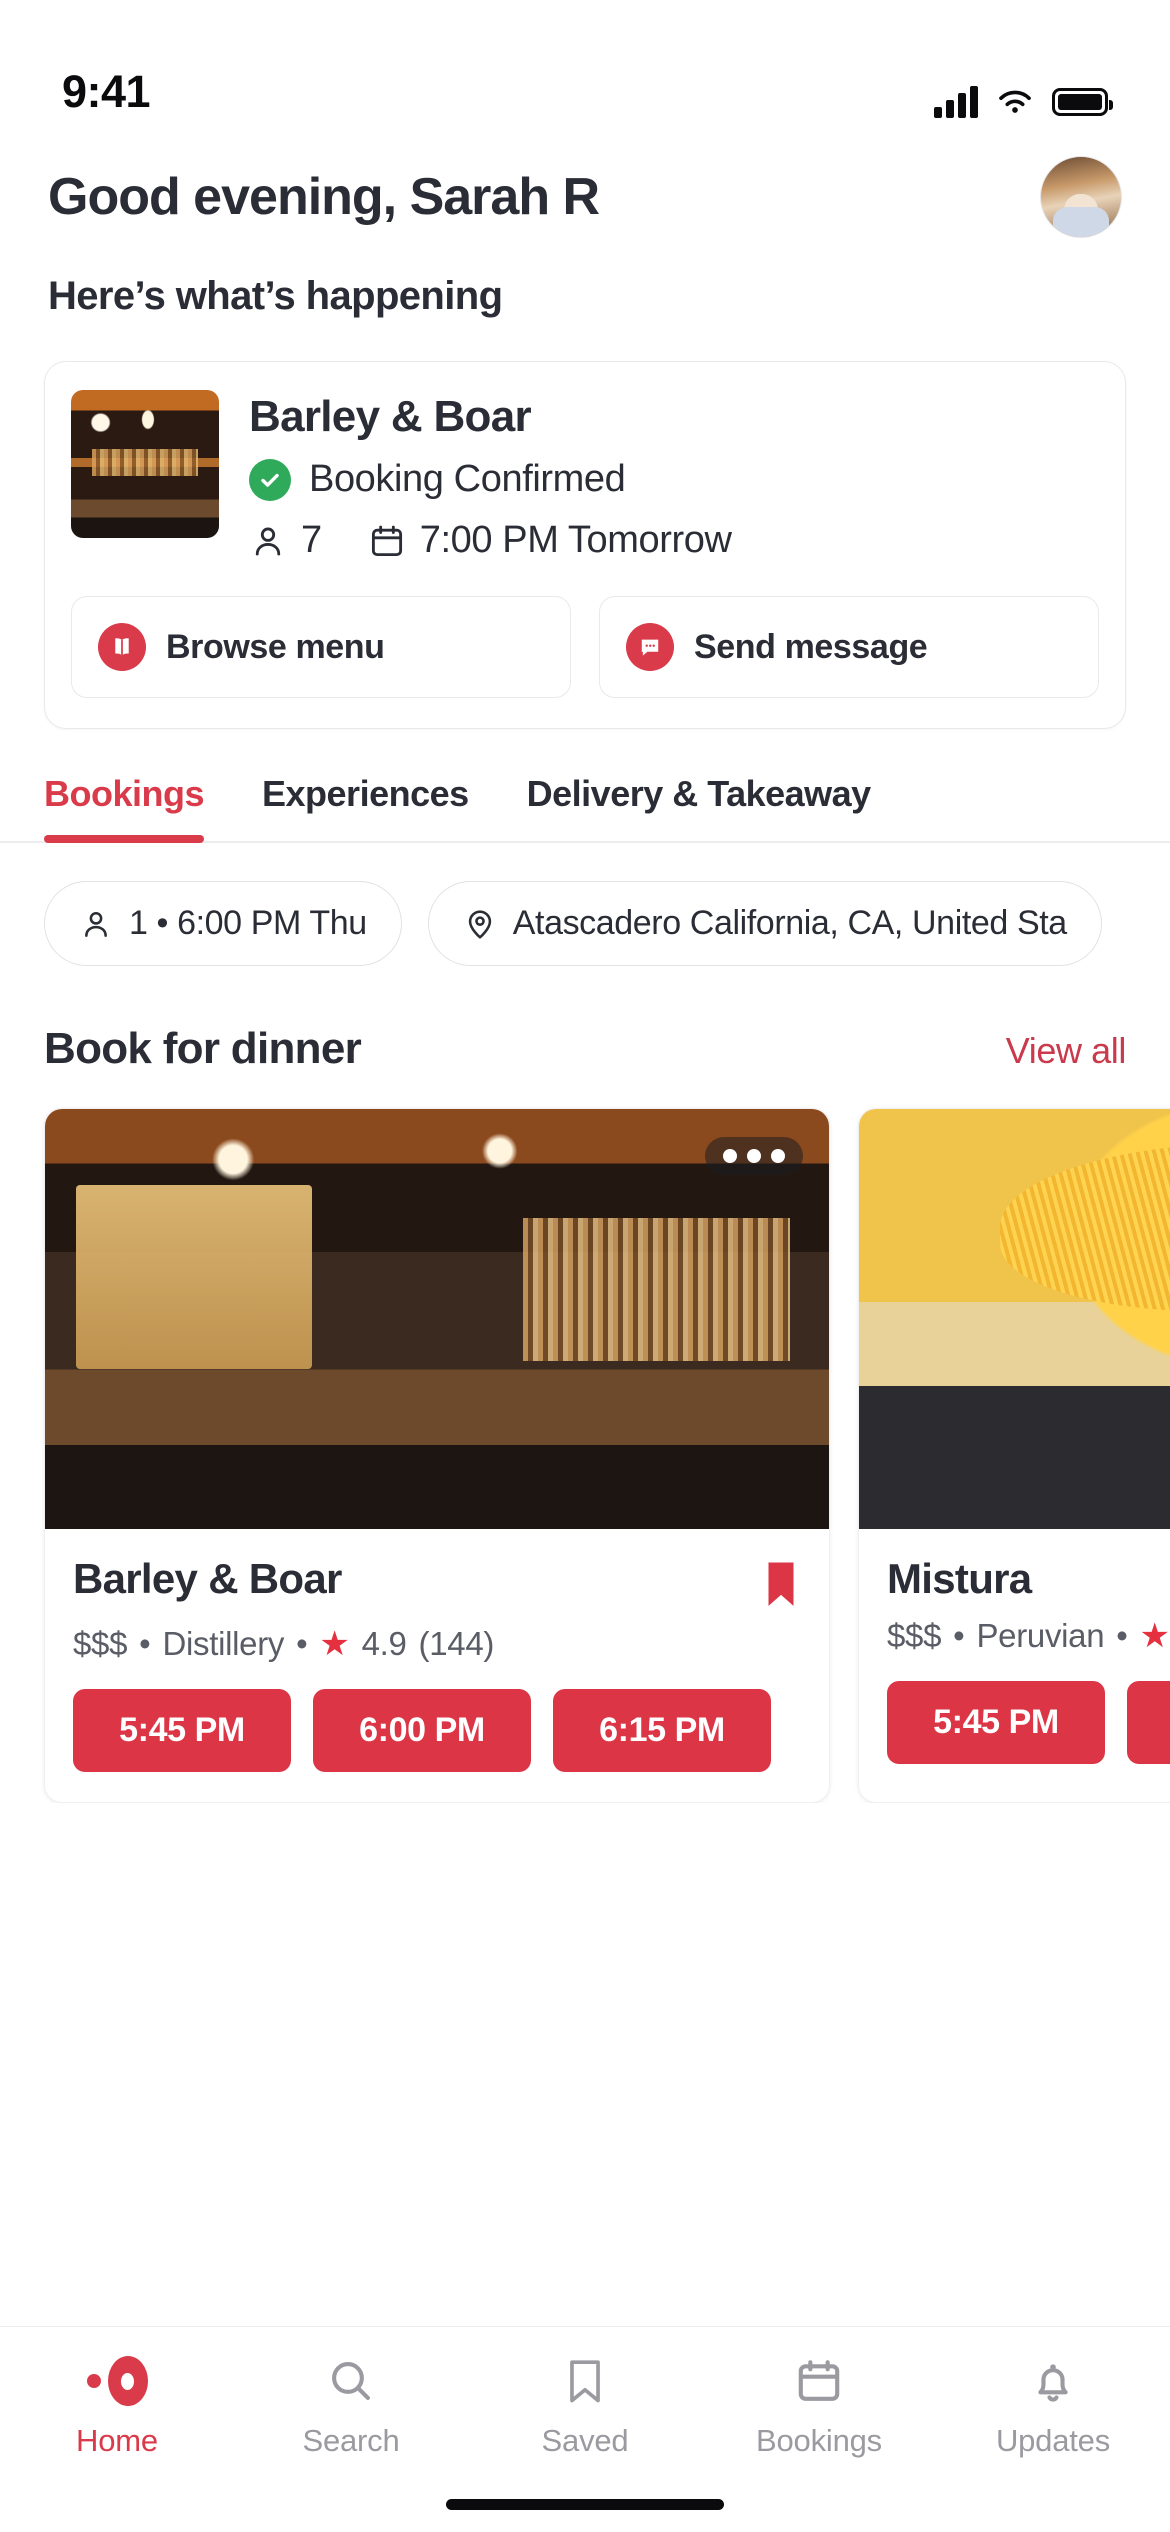 This screenshot has height=2532, width=1170. I want to click on nav-item-home: Home, so click(117, 2406).